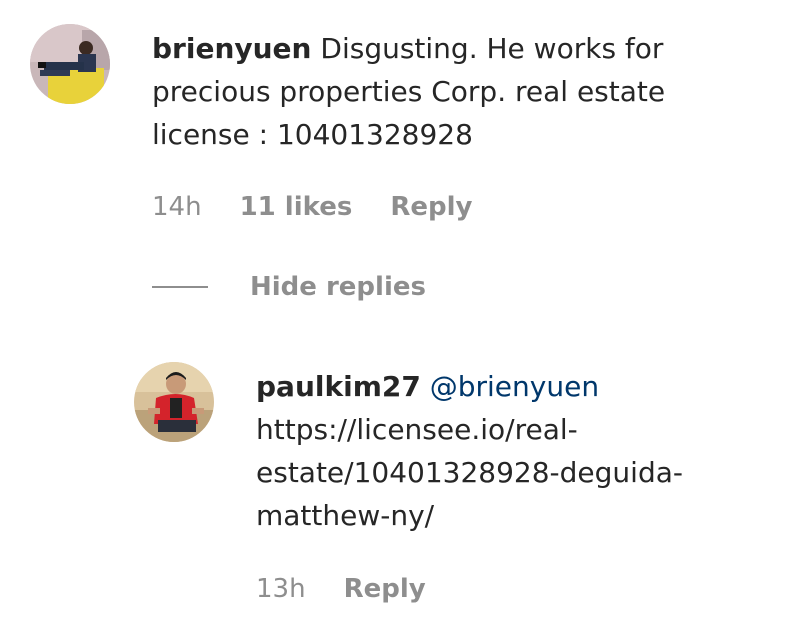 Image resolution: width=800 pixels, height=620 pixels. I want to click on comment-likes-count: 11 likes, so click(296, 207).